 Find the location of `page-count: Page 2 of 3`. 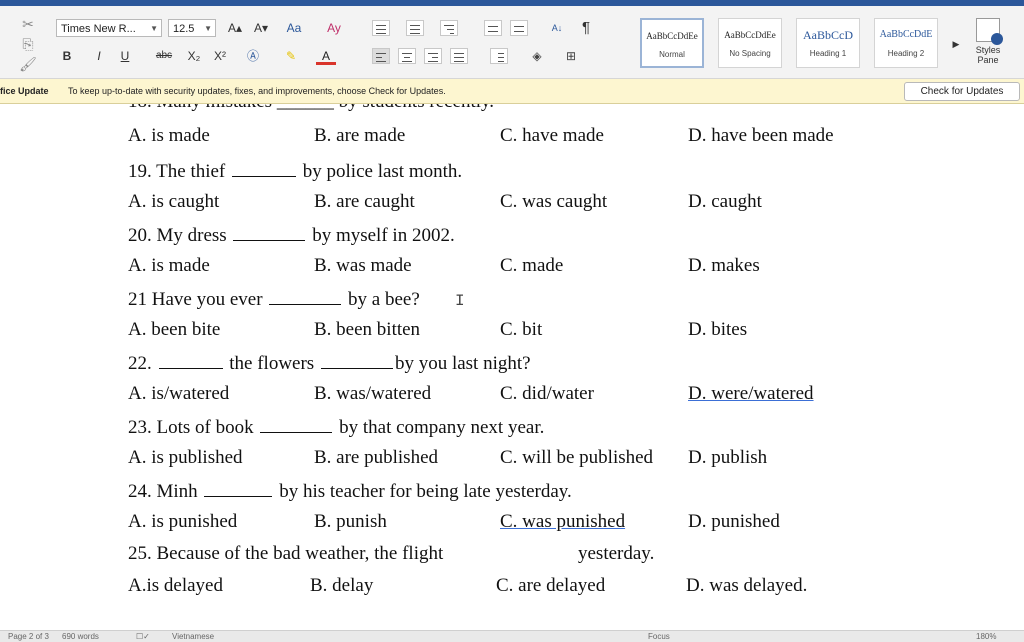

page-count: Page 2 of 3 is located at coordinates (28, 636).